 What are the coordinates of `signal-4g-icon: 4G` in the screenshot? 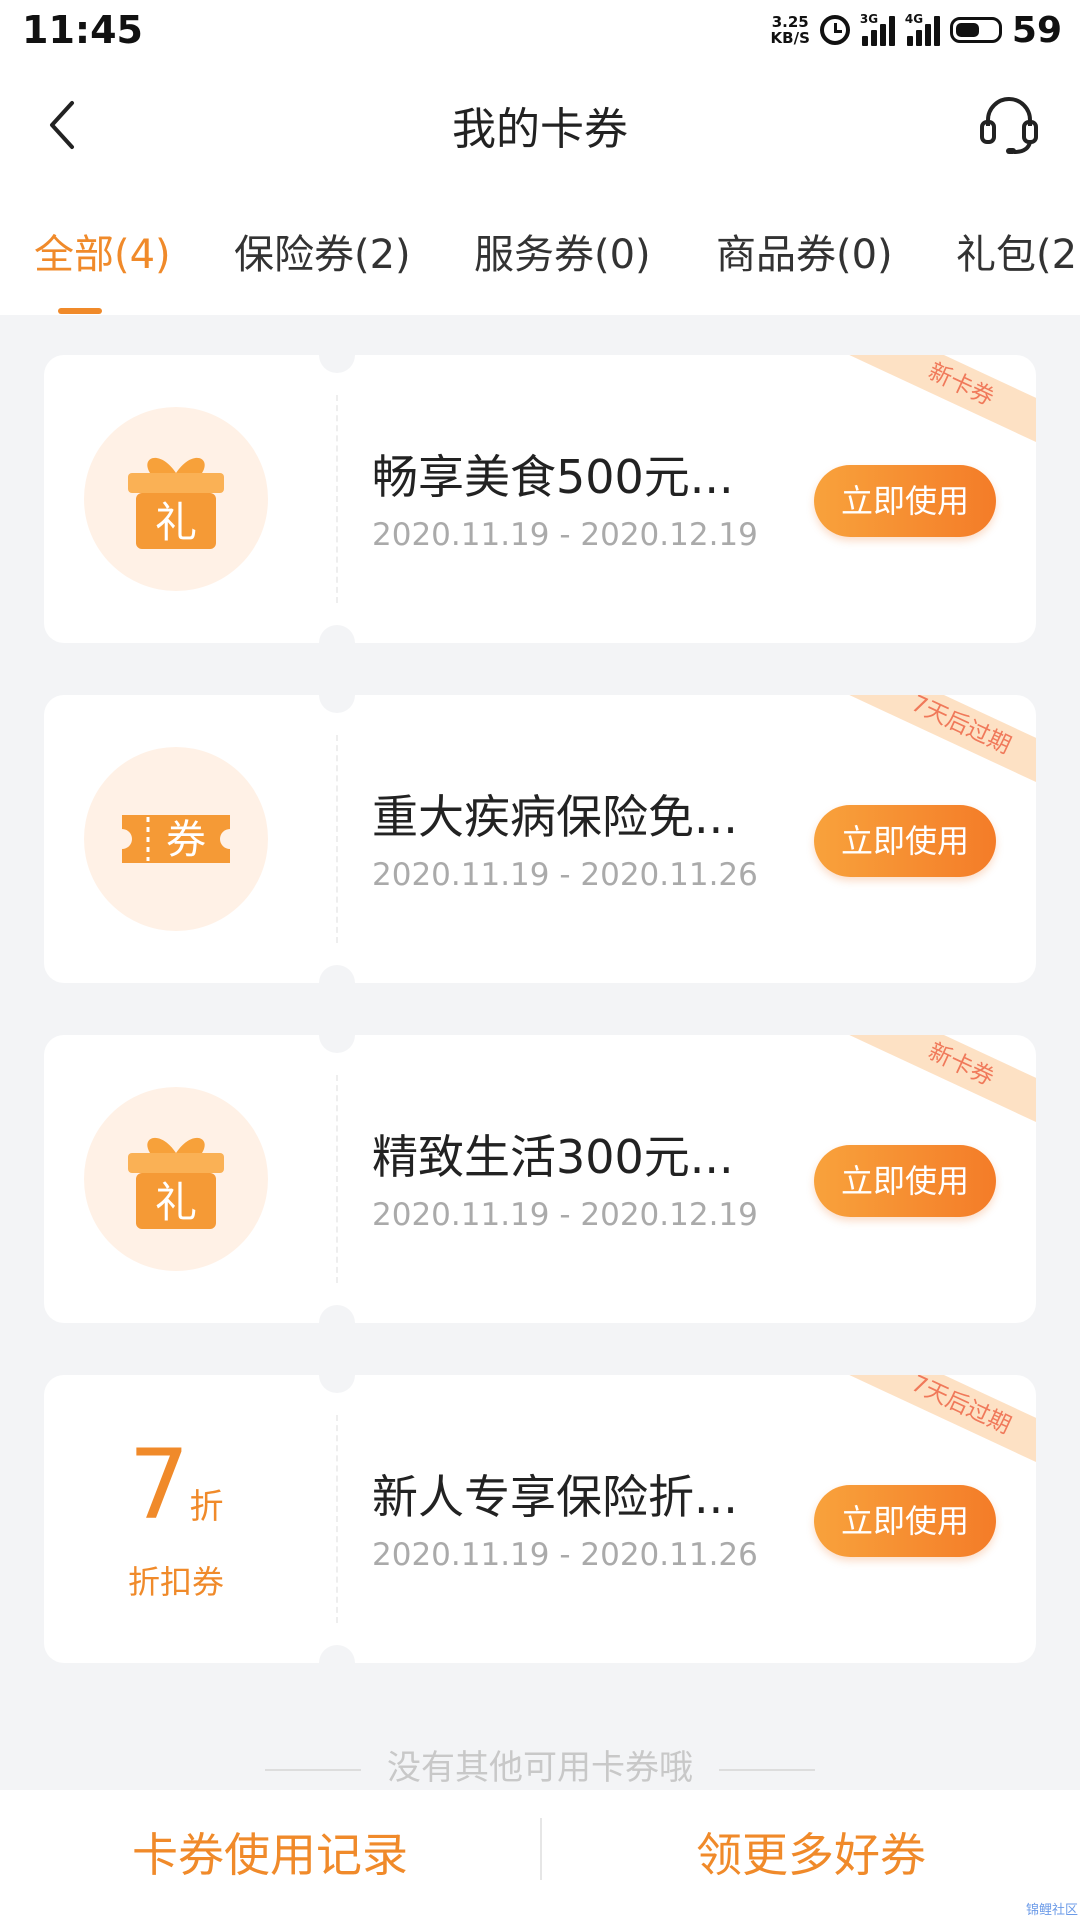 It's located at (922, 29).